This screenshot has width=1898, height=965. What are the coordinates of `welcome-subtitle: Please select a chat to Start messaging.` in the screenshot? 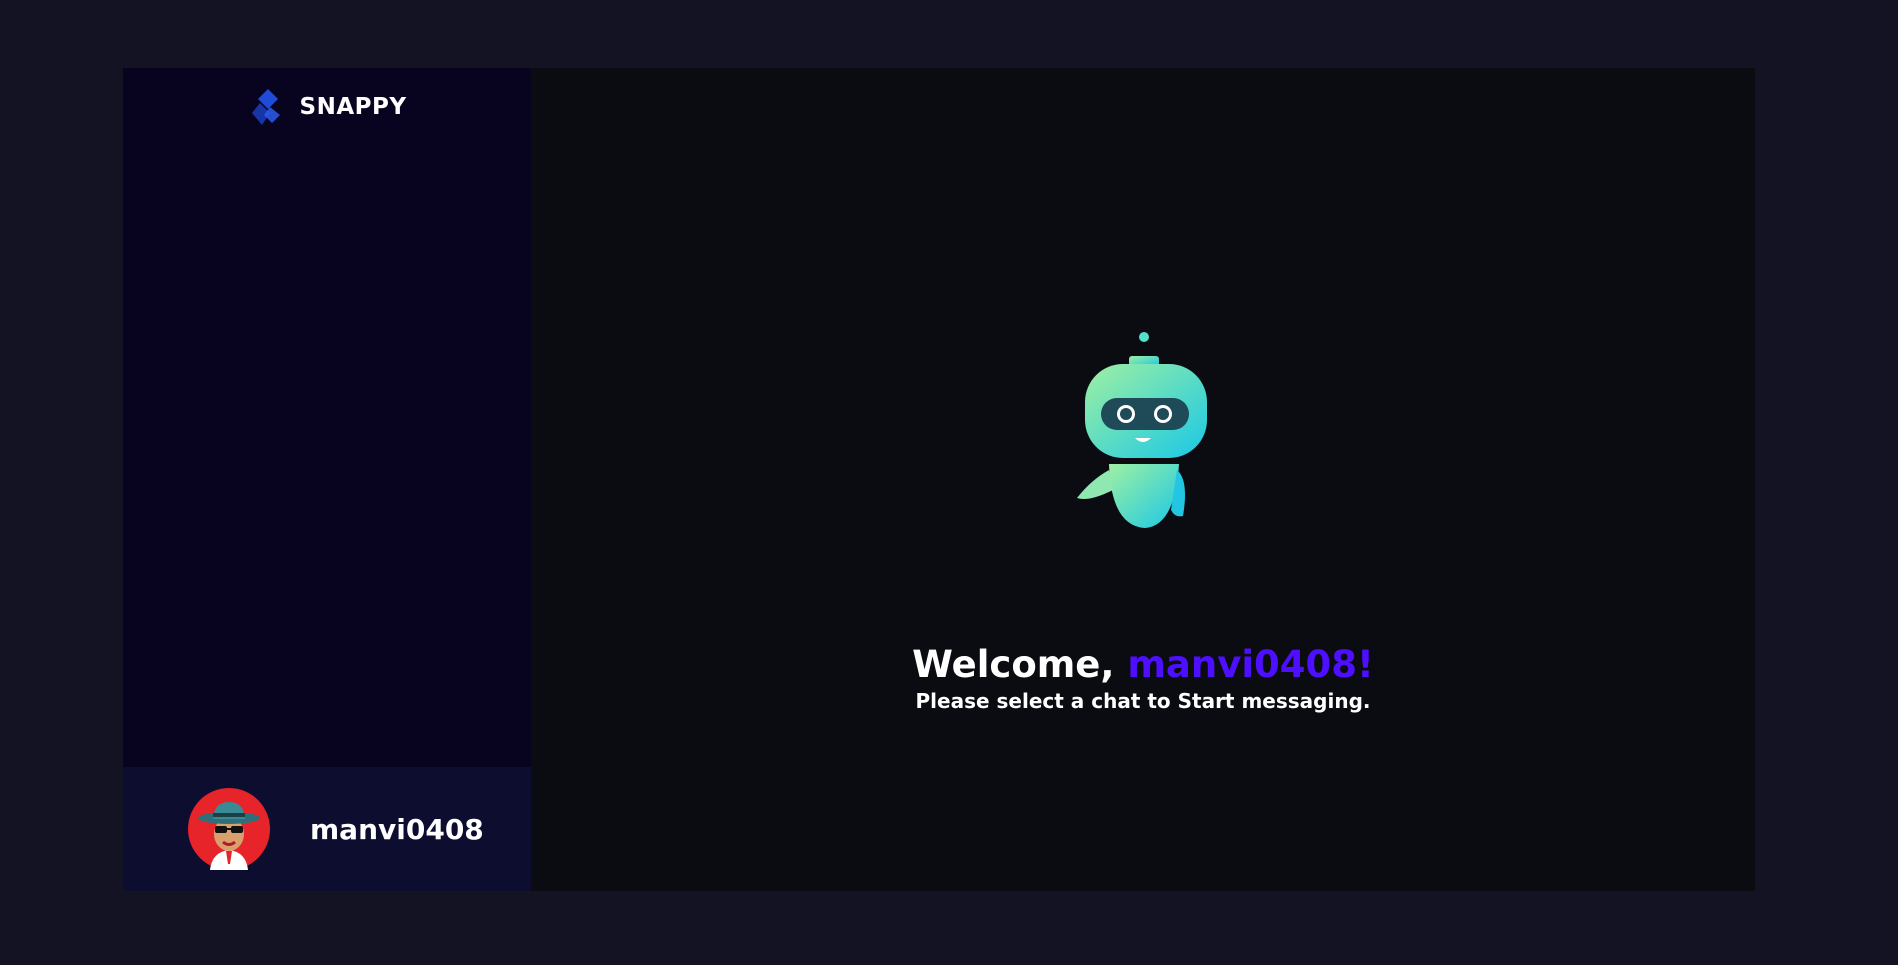 It's located at (1143, 701).